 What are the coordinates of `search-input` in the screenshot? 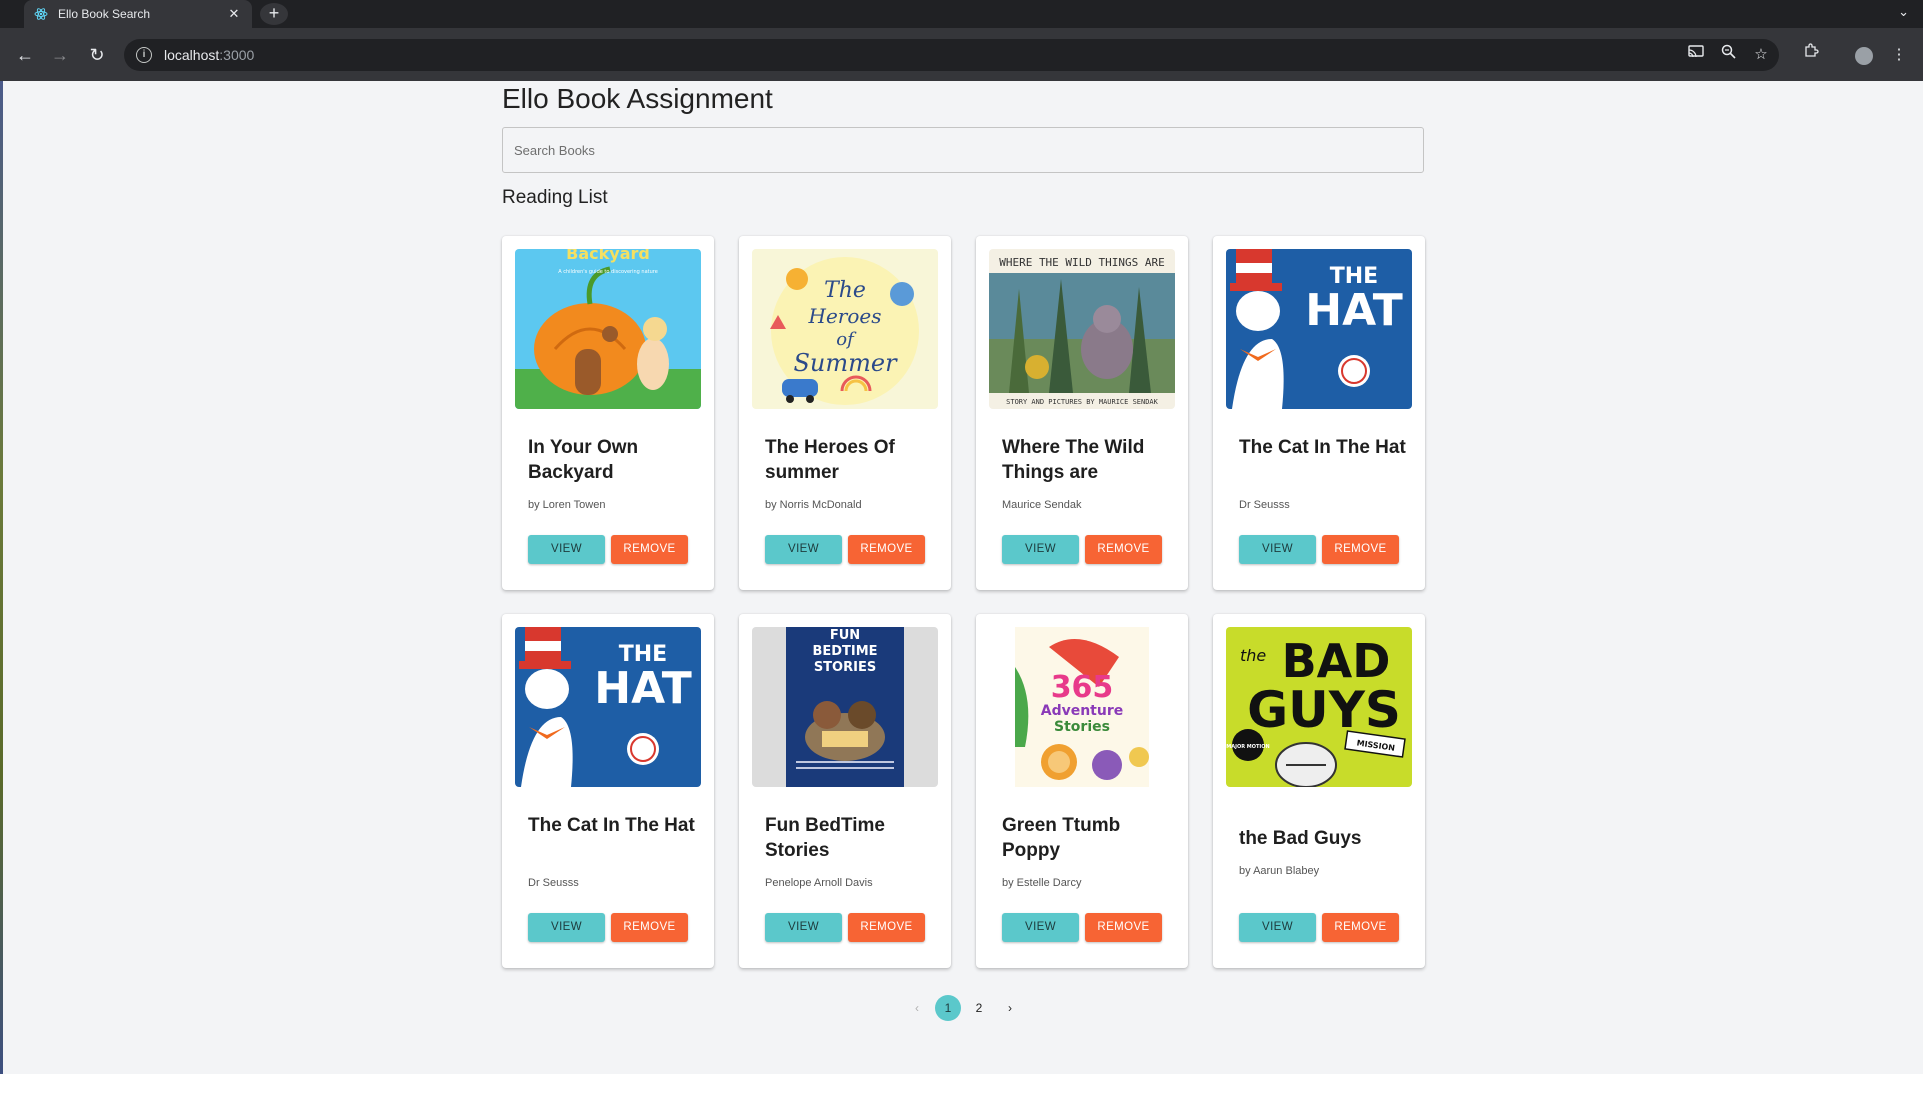 It's located at (963, 150).